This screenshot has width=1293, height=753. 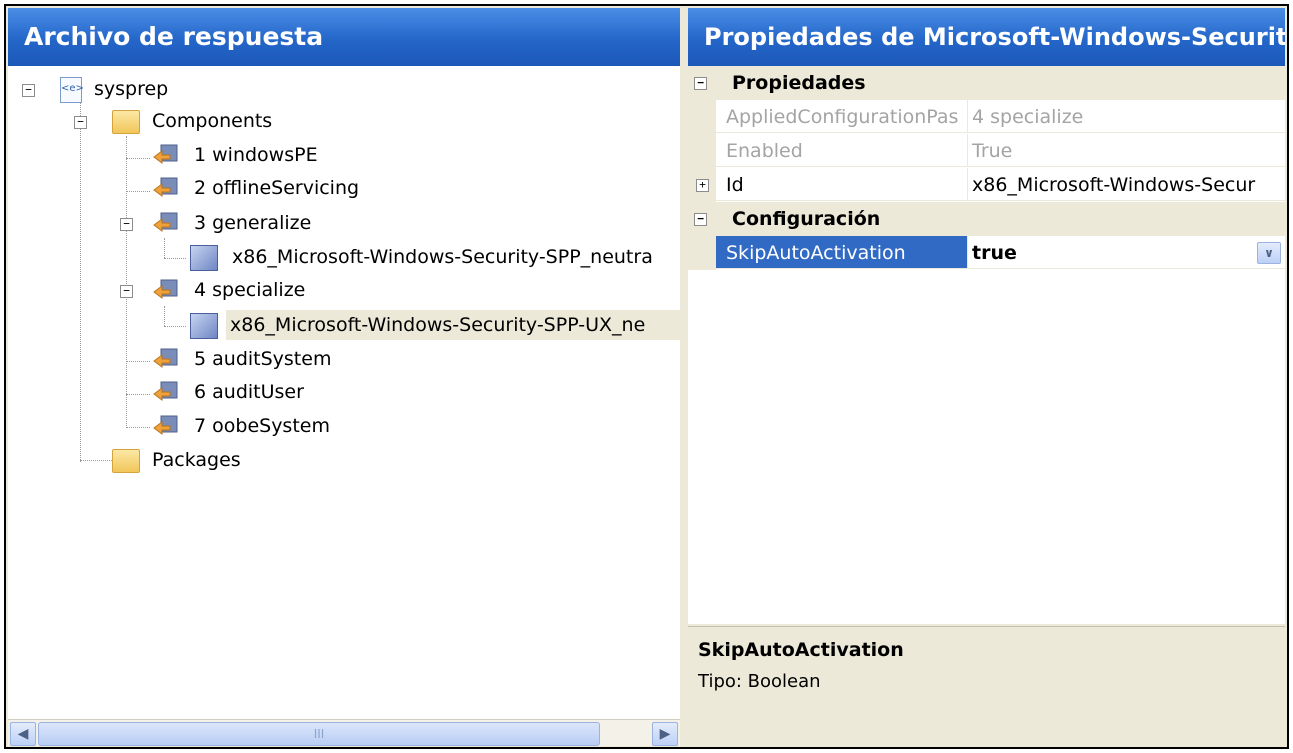 I want to click on tree-item-label: 2 offlineServicing, so click(x=277, y=188).